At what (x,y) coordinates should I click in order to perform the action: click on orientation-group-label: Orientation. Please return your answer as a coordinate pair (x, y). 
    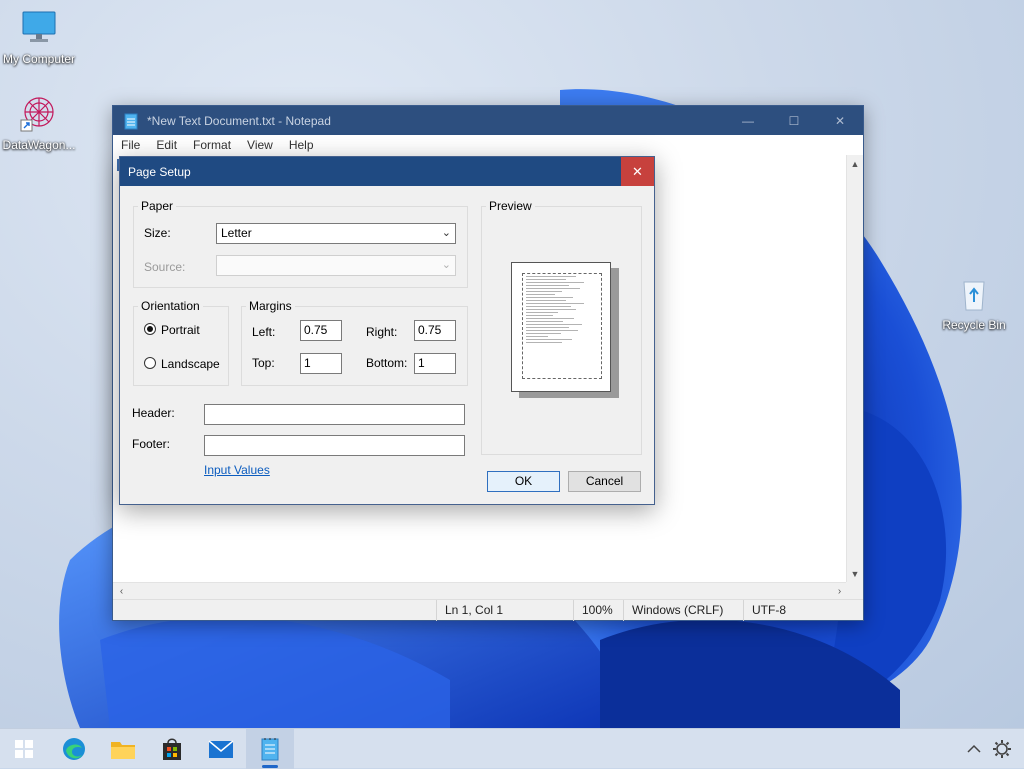
    Looking at the image, I should click on (170, 306).